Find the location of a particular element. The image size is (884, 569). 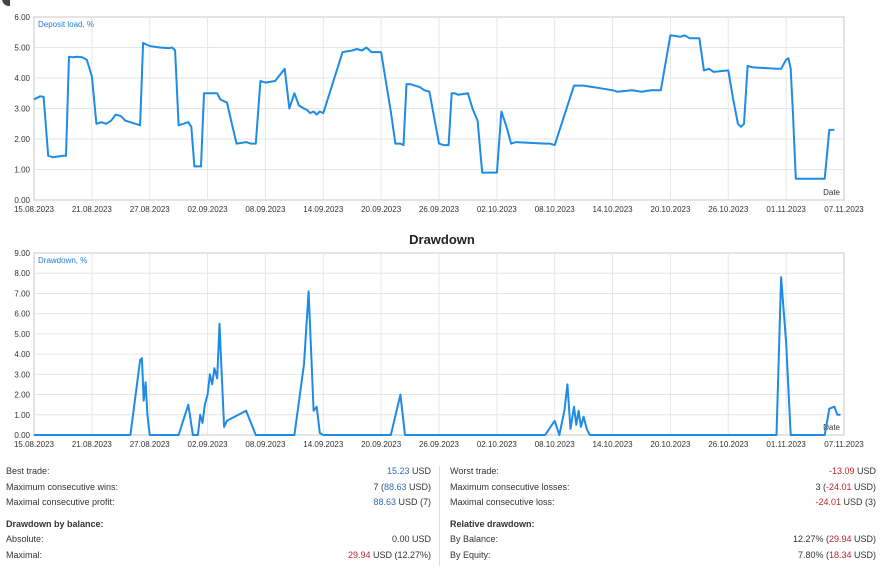

stat-label: Maximal consecutive profit: is located at coordinates (60, 502).